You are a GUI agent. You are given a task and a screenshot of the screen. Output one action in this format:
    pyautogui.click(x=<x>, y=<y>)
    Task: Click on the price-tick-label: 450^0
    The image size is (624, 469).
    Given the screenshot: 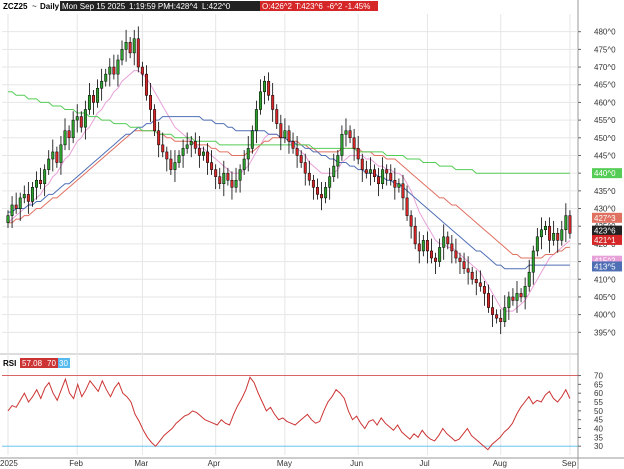 What is the action you would take?
    pyautogui.click(x=605, y=138)
    